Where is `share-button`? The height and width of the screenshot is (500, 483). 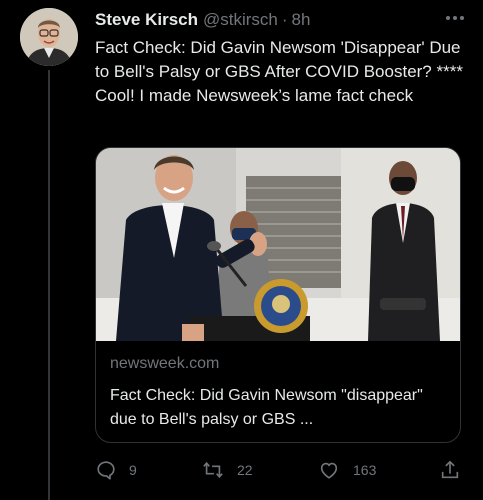 share-button is located at coordinates (456, 470).